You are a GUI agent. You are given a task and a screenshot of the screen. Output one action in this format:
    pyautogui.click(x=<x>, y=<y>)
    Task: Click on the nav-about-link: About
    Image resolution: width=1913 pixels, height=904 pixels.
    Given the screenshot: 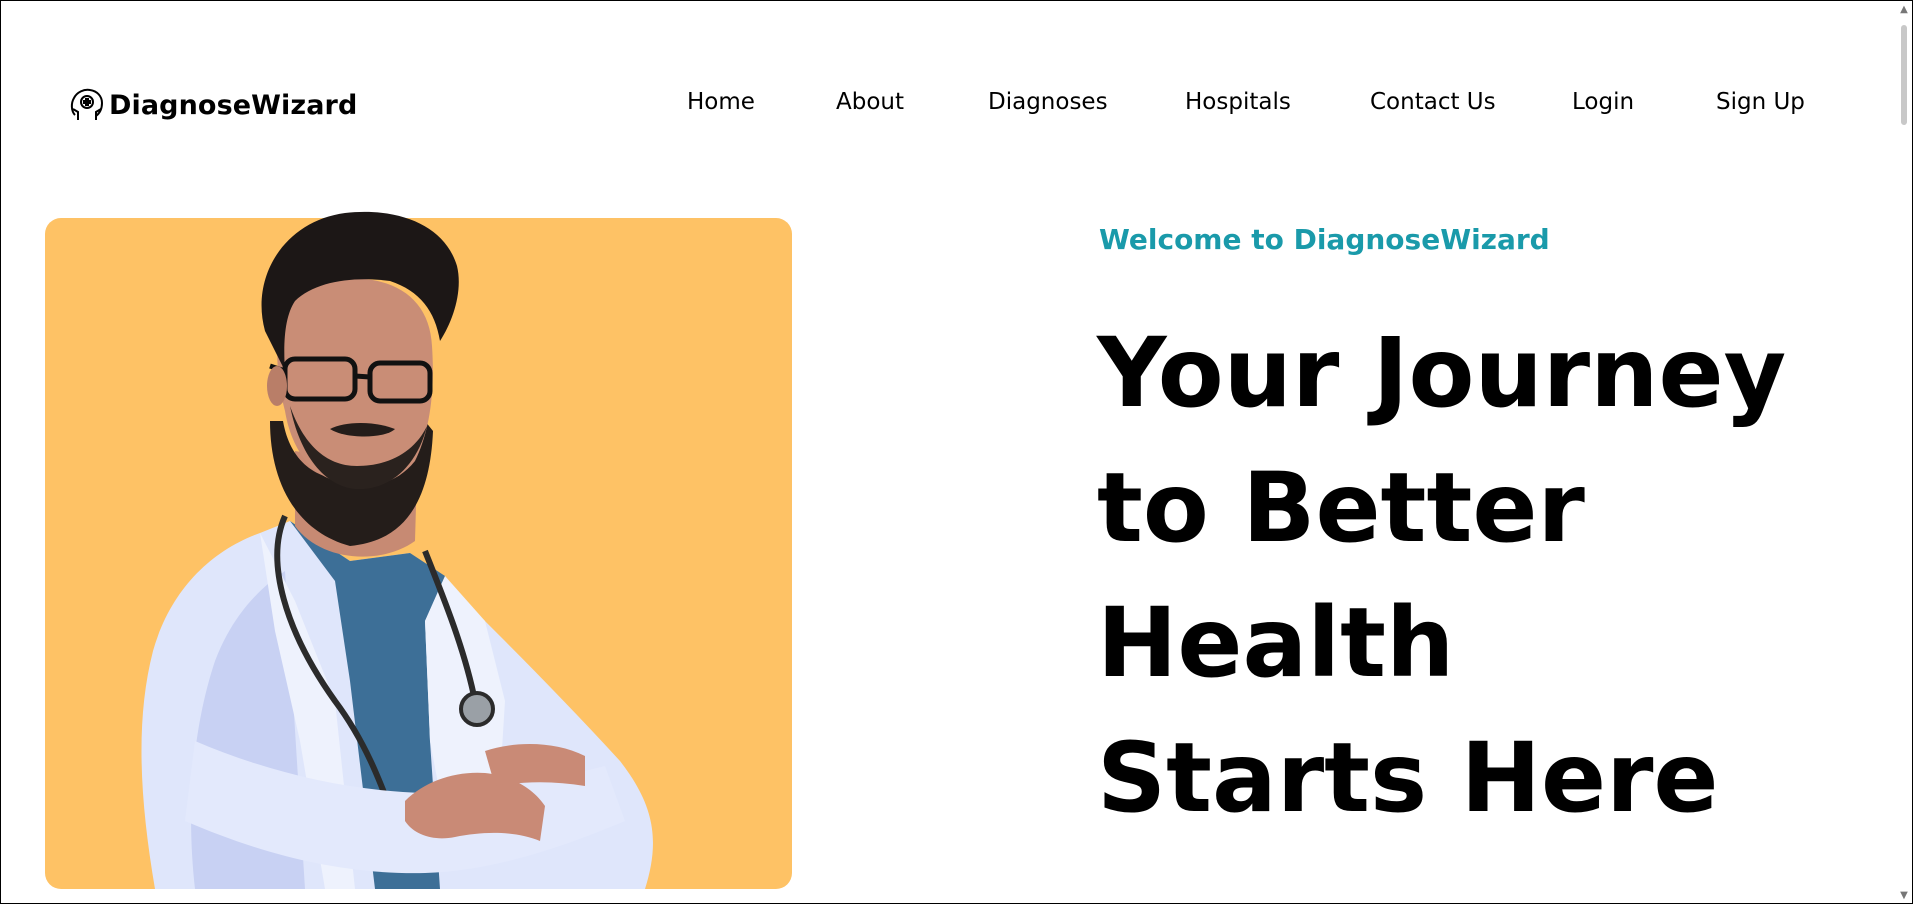 What is the action you would take?
    pyautogui.click(x=870, y=102)
    